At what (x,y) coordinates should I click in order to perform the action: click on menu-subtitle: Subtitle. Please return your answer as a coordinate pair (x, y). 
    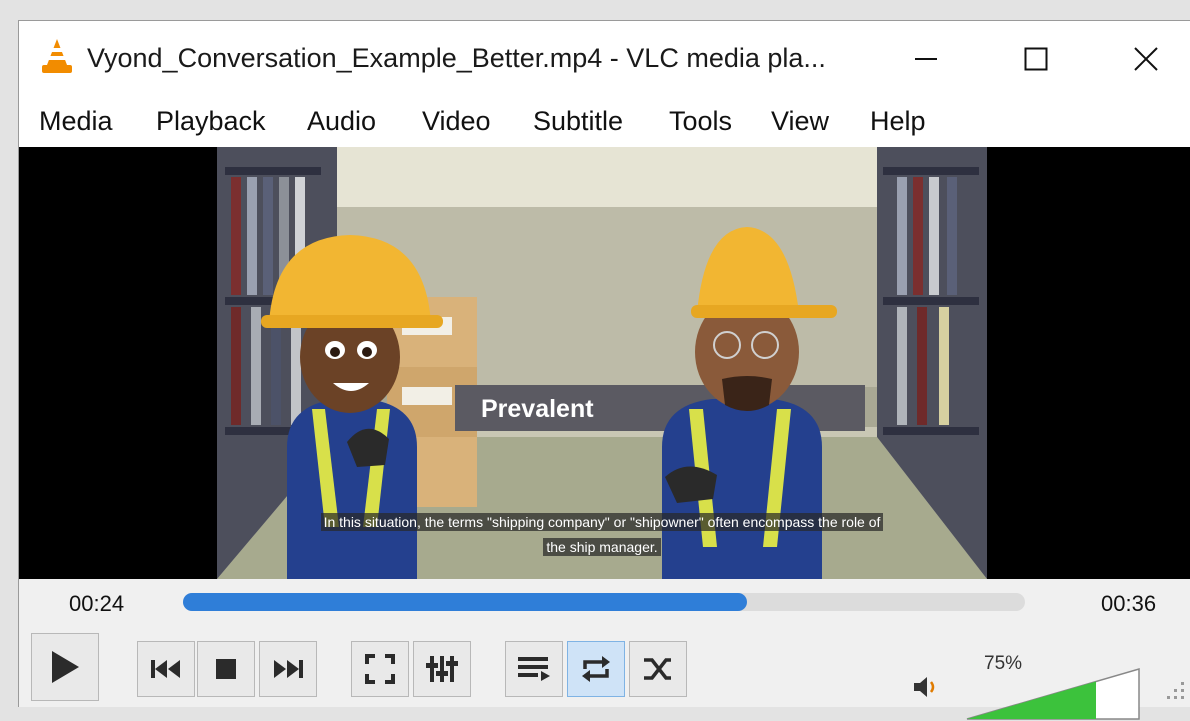
    Looking at the image, I should click on (578, 121).